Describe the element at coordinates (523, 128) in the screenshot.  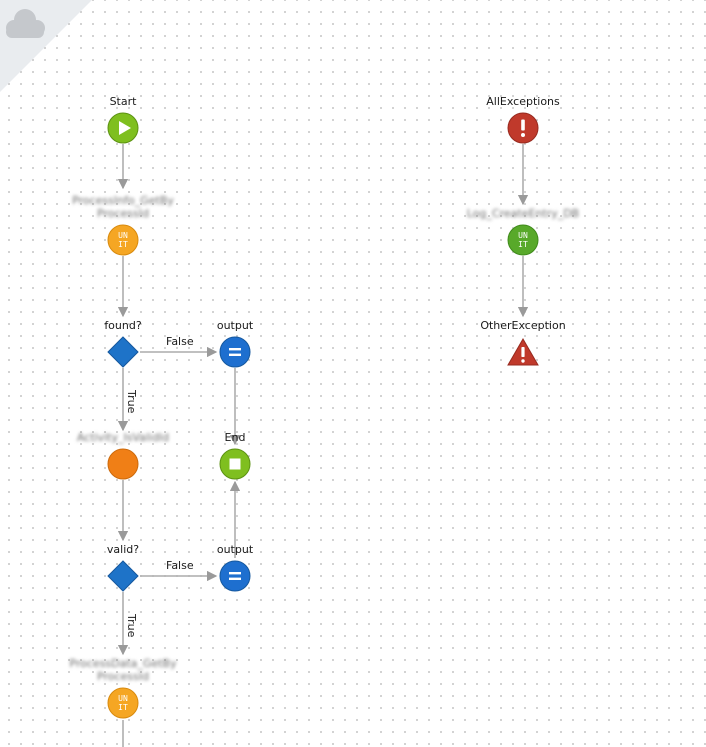
I see `exclamation-icon` at that location.